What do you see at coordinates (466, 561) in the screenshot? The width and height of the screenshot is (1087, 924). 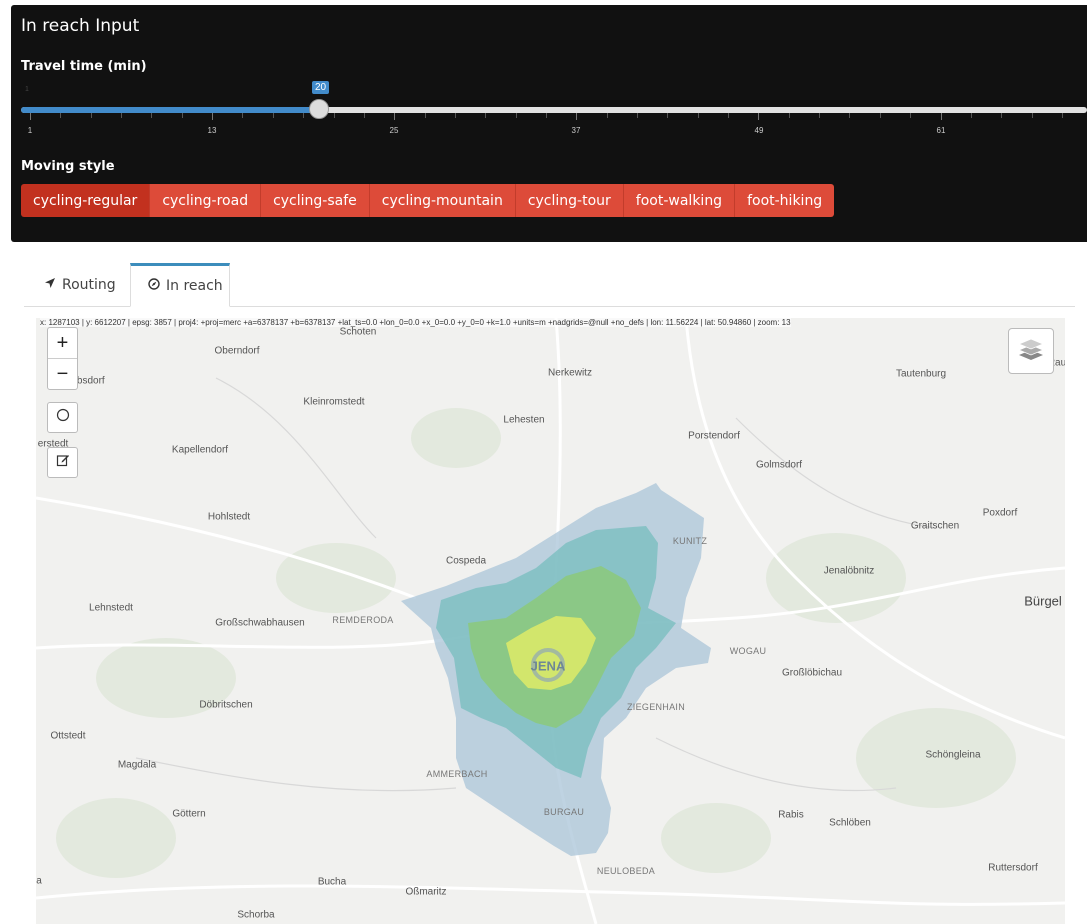 I see `place-label: Cospeda` at bounding box center [466, 561].